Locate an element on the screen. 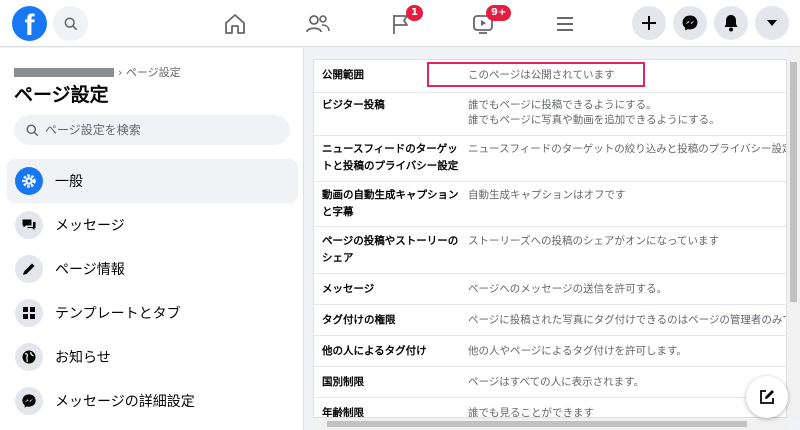 The image size is (800, 430). grid-icon is located at coordinates (29, 313).